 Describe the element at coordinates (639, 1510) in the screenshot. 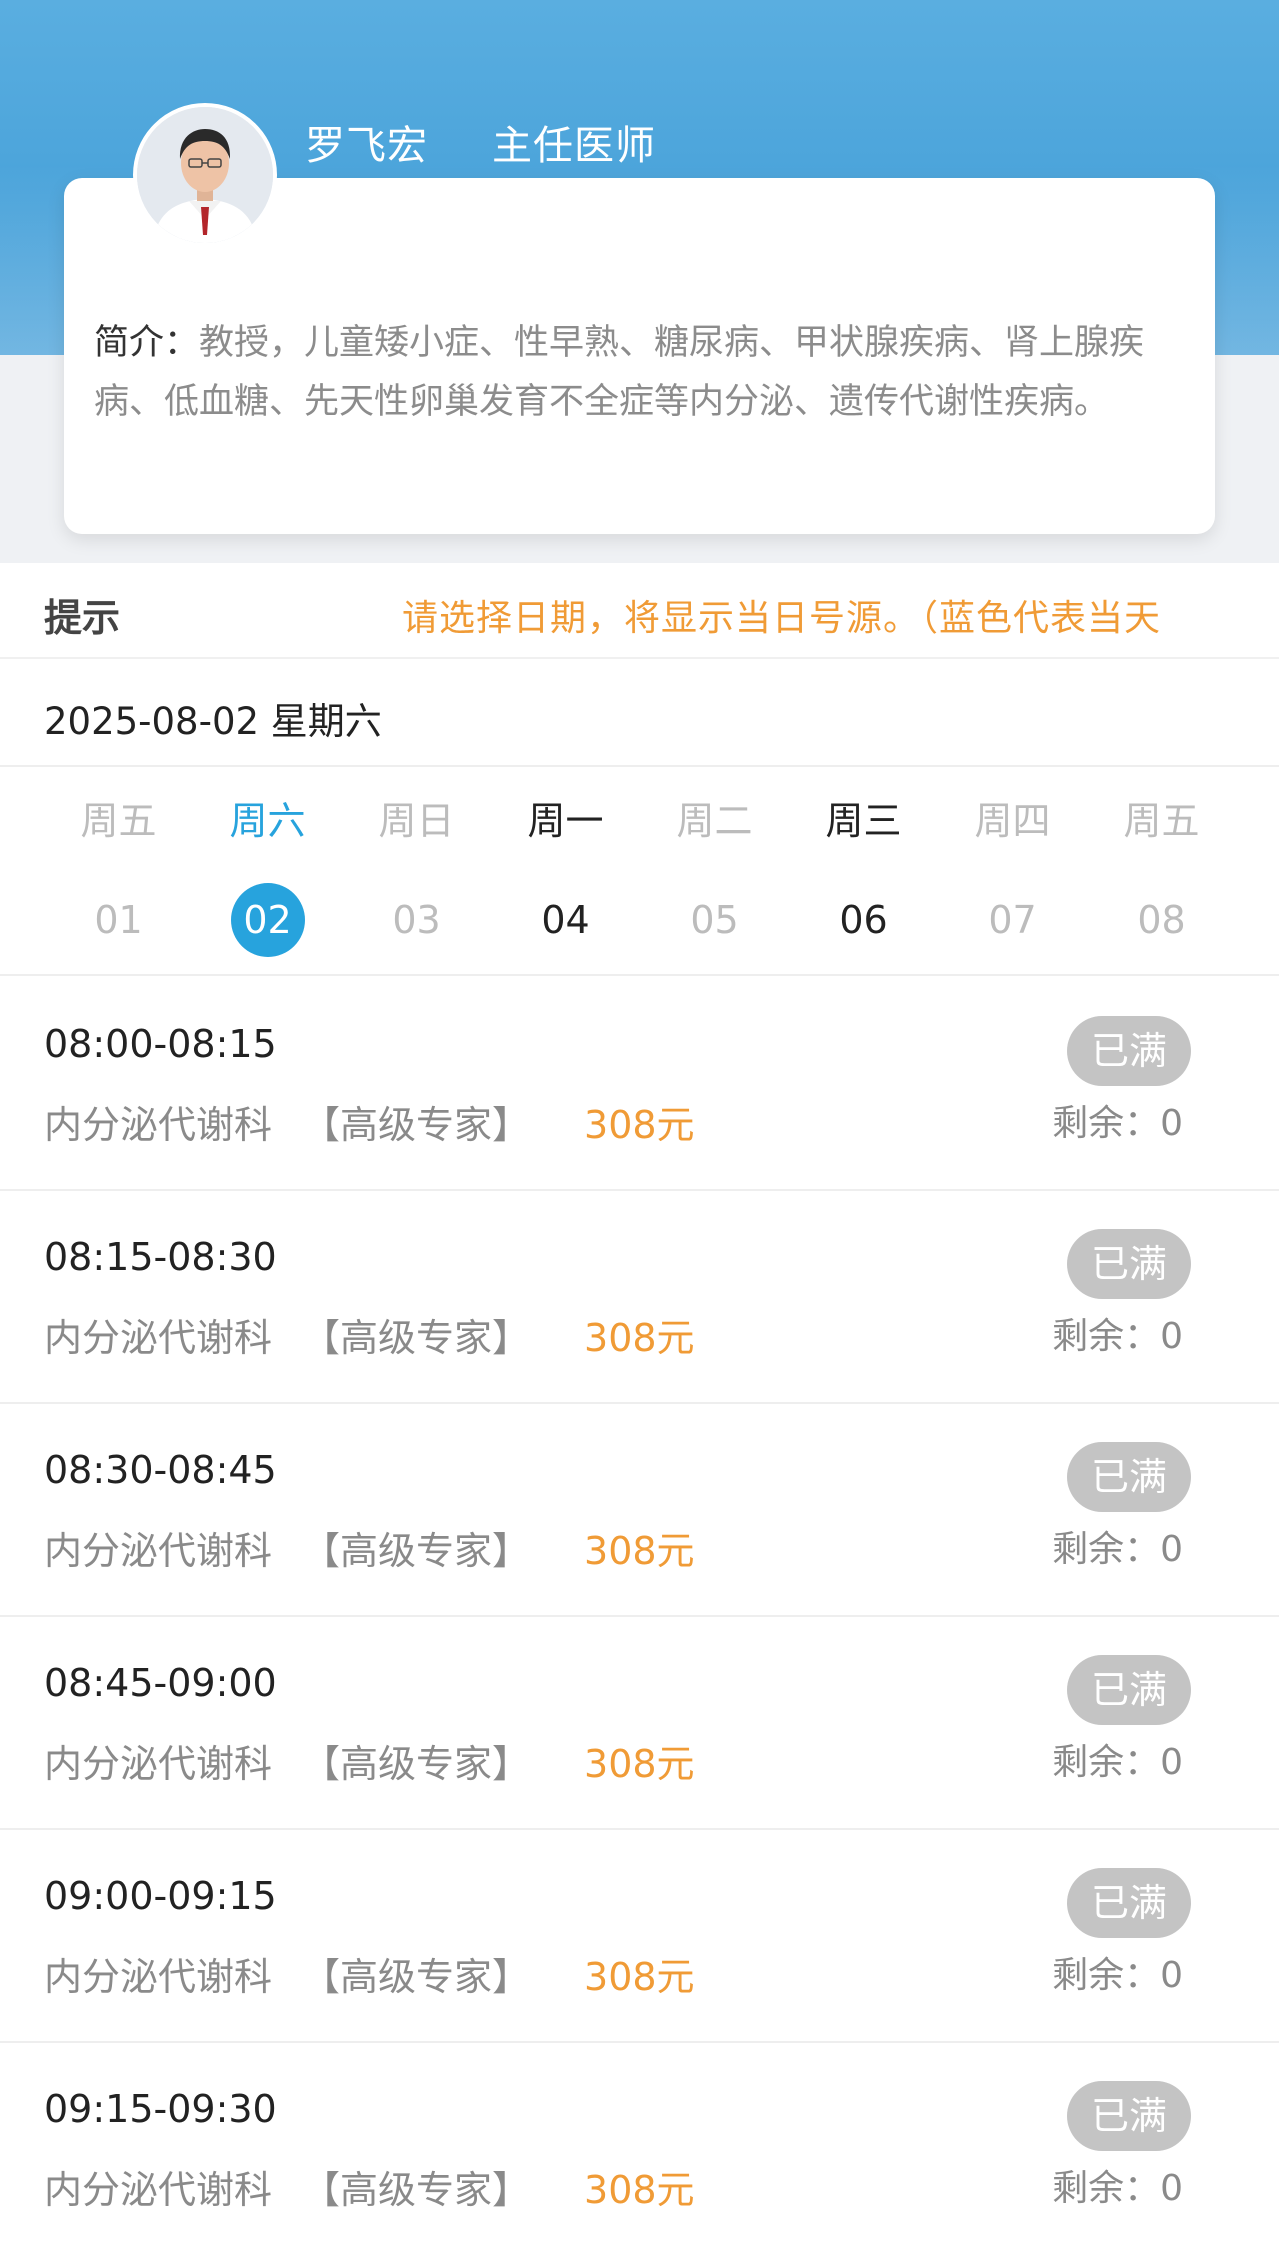

I see `time-slot-row: 08:30-08:45 内分泌代谢科【高级专家】 308元 已满 剩余：0` at that location.